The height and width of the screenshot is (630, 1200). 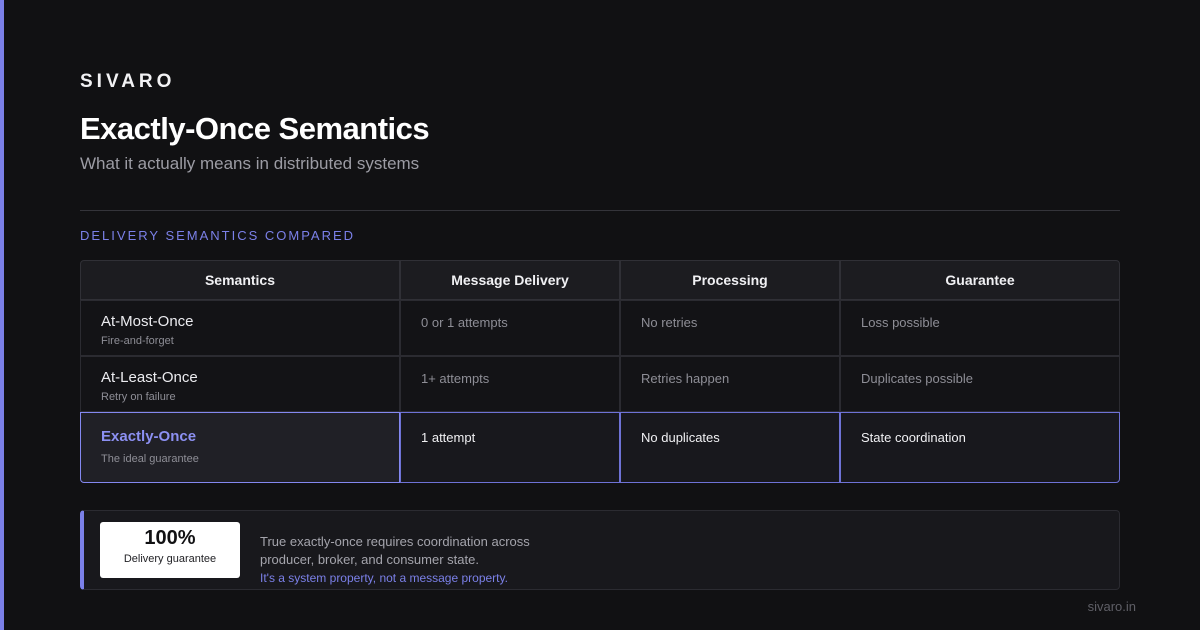 I want to click on section-label: DELIVERY SEMANTICS COMPARED, so click(x=218, y=235).